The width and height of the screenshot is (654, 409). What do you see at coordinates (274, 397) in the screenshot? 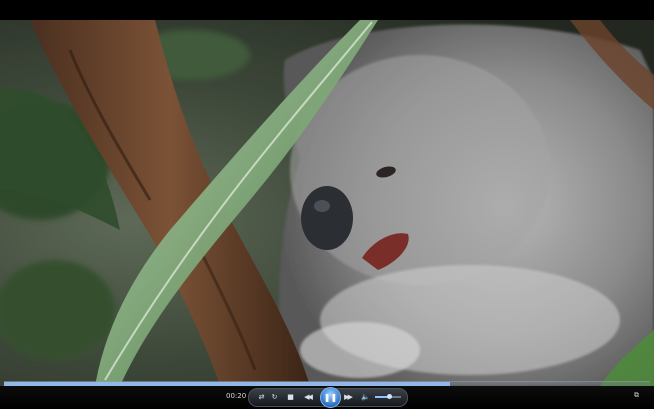
I see `repeat-icon: ↻` at bounding box center [274, 397].